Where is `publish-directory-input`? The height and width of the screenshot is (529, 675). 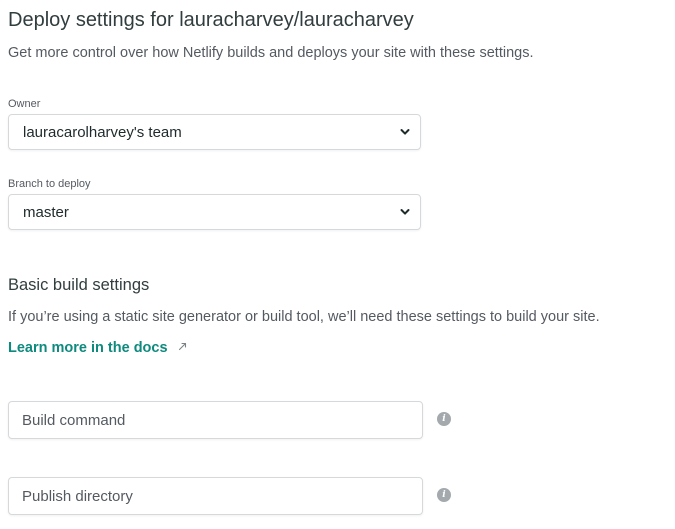
publish-directory-input is located at coordinates (215, 496).